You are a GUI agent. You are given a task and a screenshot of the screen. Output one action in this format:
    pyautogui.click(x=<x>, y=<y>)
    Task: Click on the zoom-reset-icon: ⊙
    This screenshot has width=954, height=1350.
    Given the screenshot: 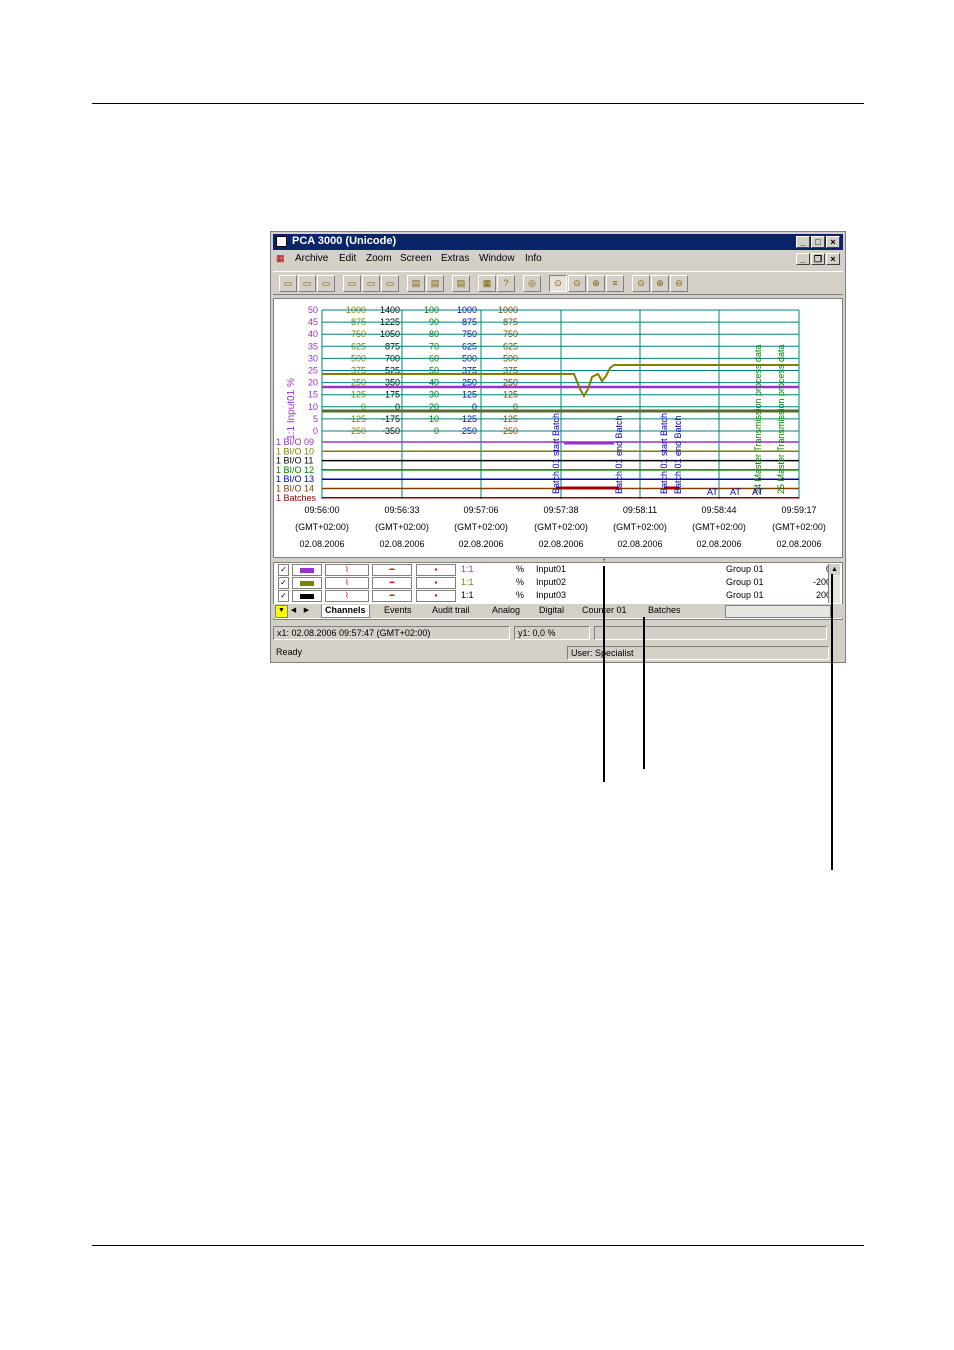 What is the action you would take?
    pyautogui.click(x=641, y=283)
    